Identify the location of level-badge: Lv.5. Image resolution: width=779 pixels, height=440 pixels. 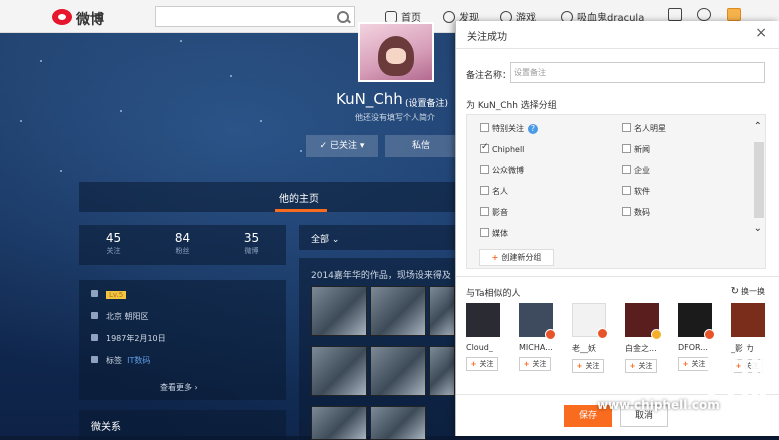
(116, 295).